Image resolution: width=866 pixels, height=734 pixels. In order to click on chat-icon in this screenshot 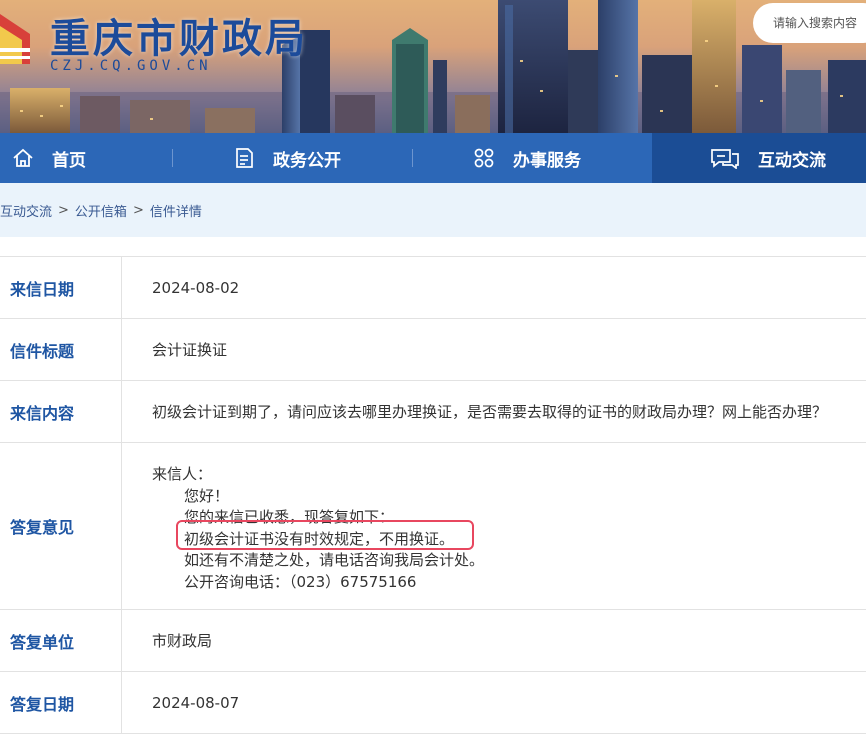, I will do `click(725, 159)`.